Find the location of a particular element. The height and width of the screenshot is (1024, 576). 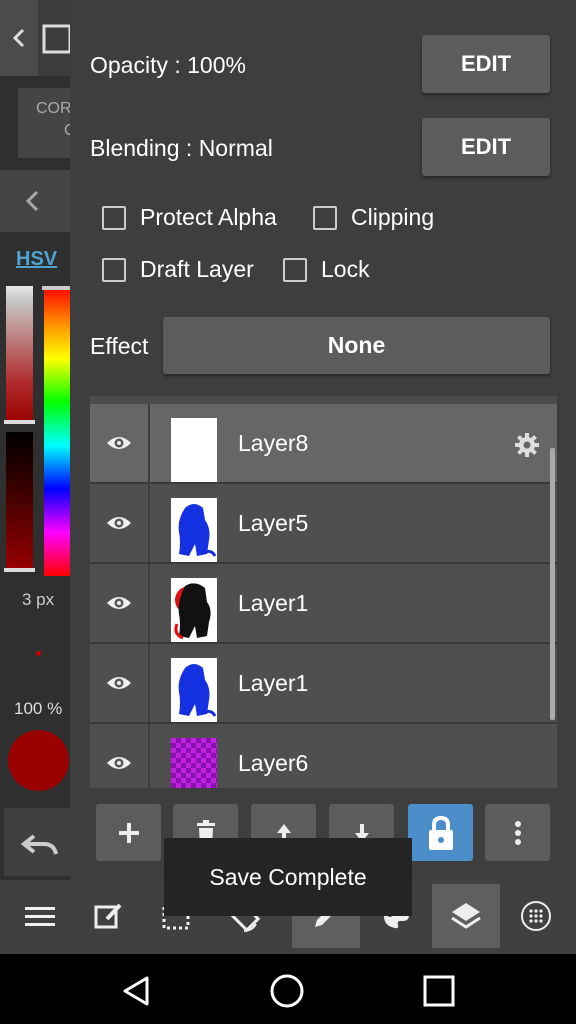

add-layer-button is located at coordinates (128, 832).